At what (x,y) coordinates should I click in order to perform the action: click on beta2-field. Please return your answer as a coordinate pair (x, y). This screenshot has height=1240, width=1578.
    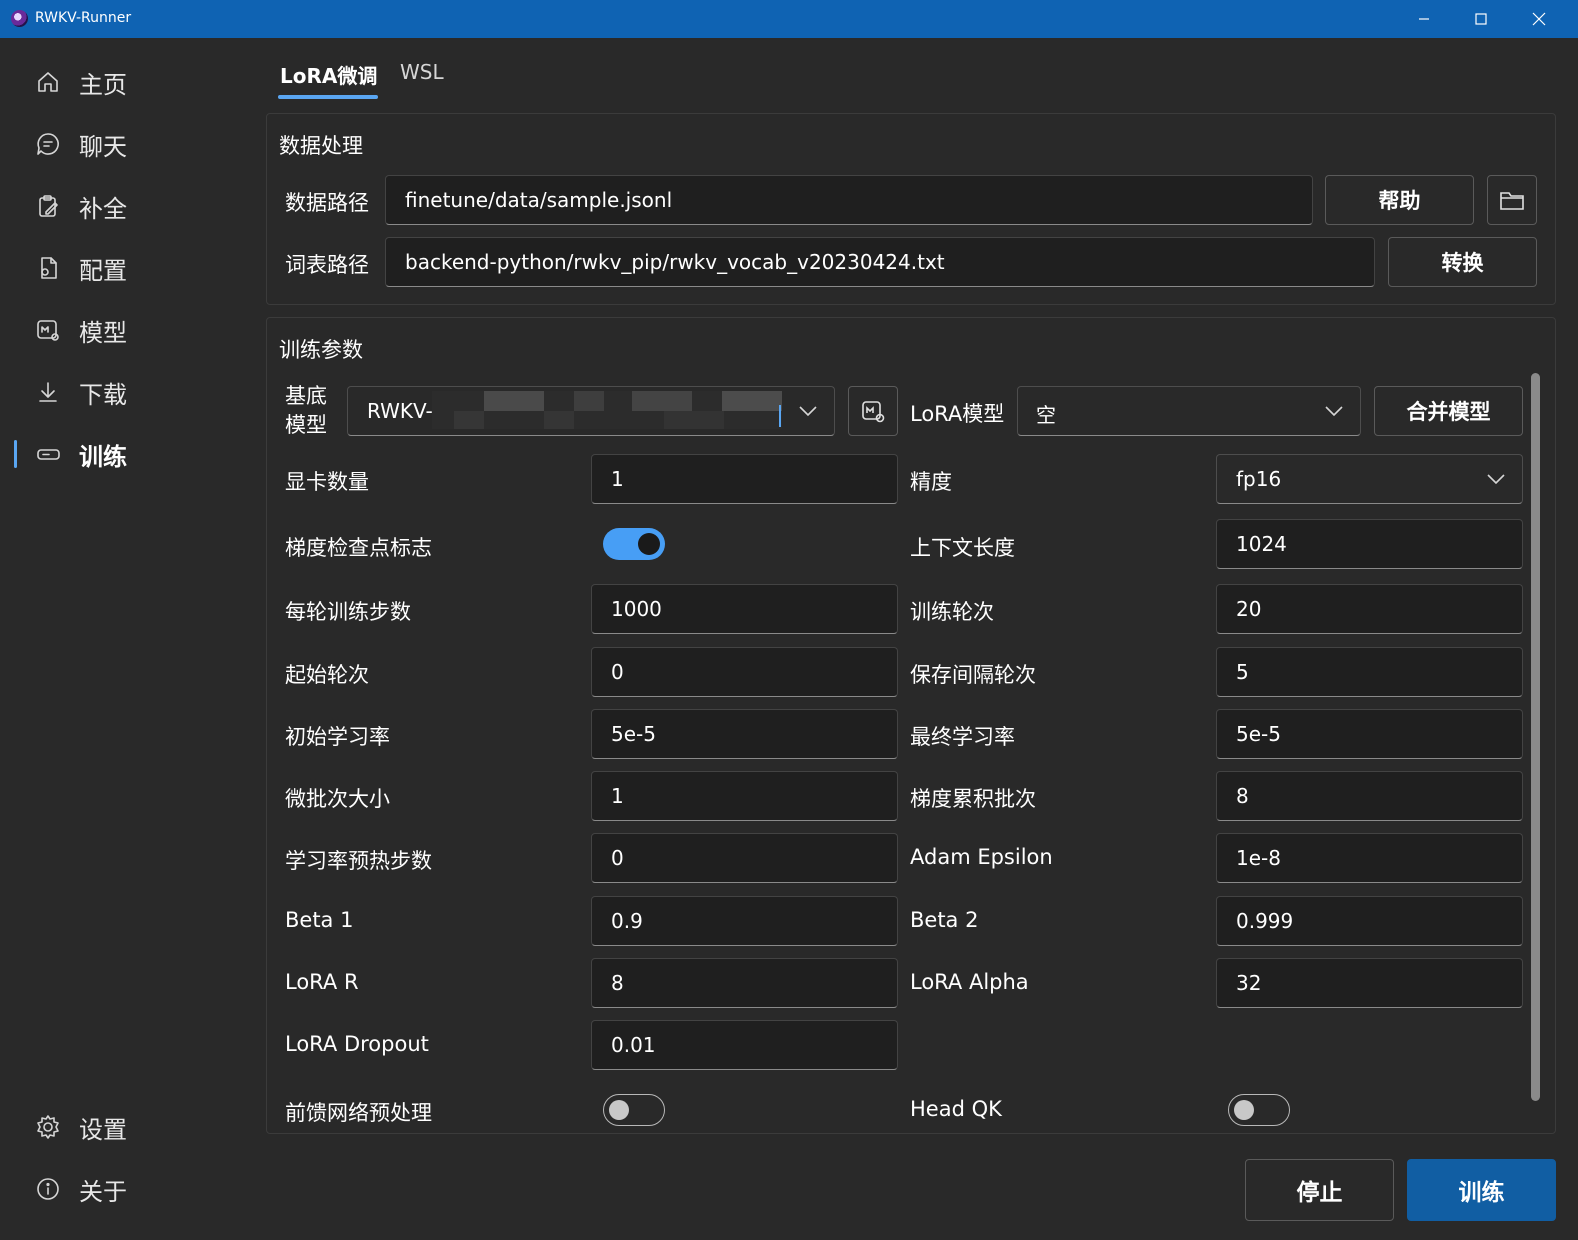
    Looking at the image, I should click on (1369, 921).